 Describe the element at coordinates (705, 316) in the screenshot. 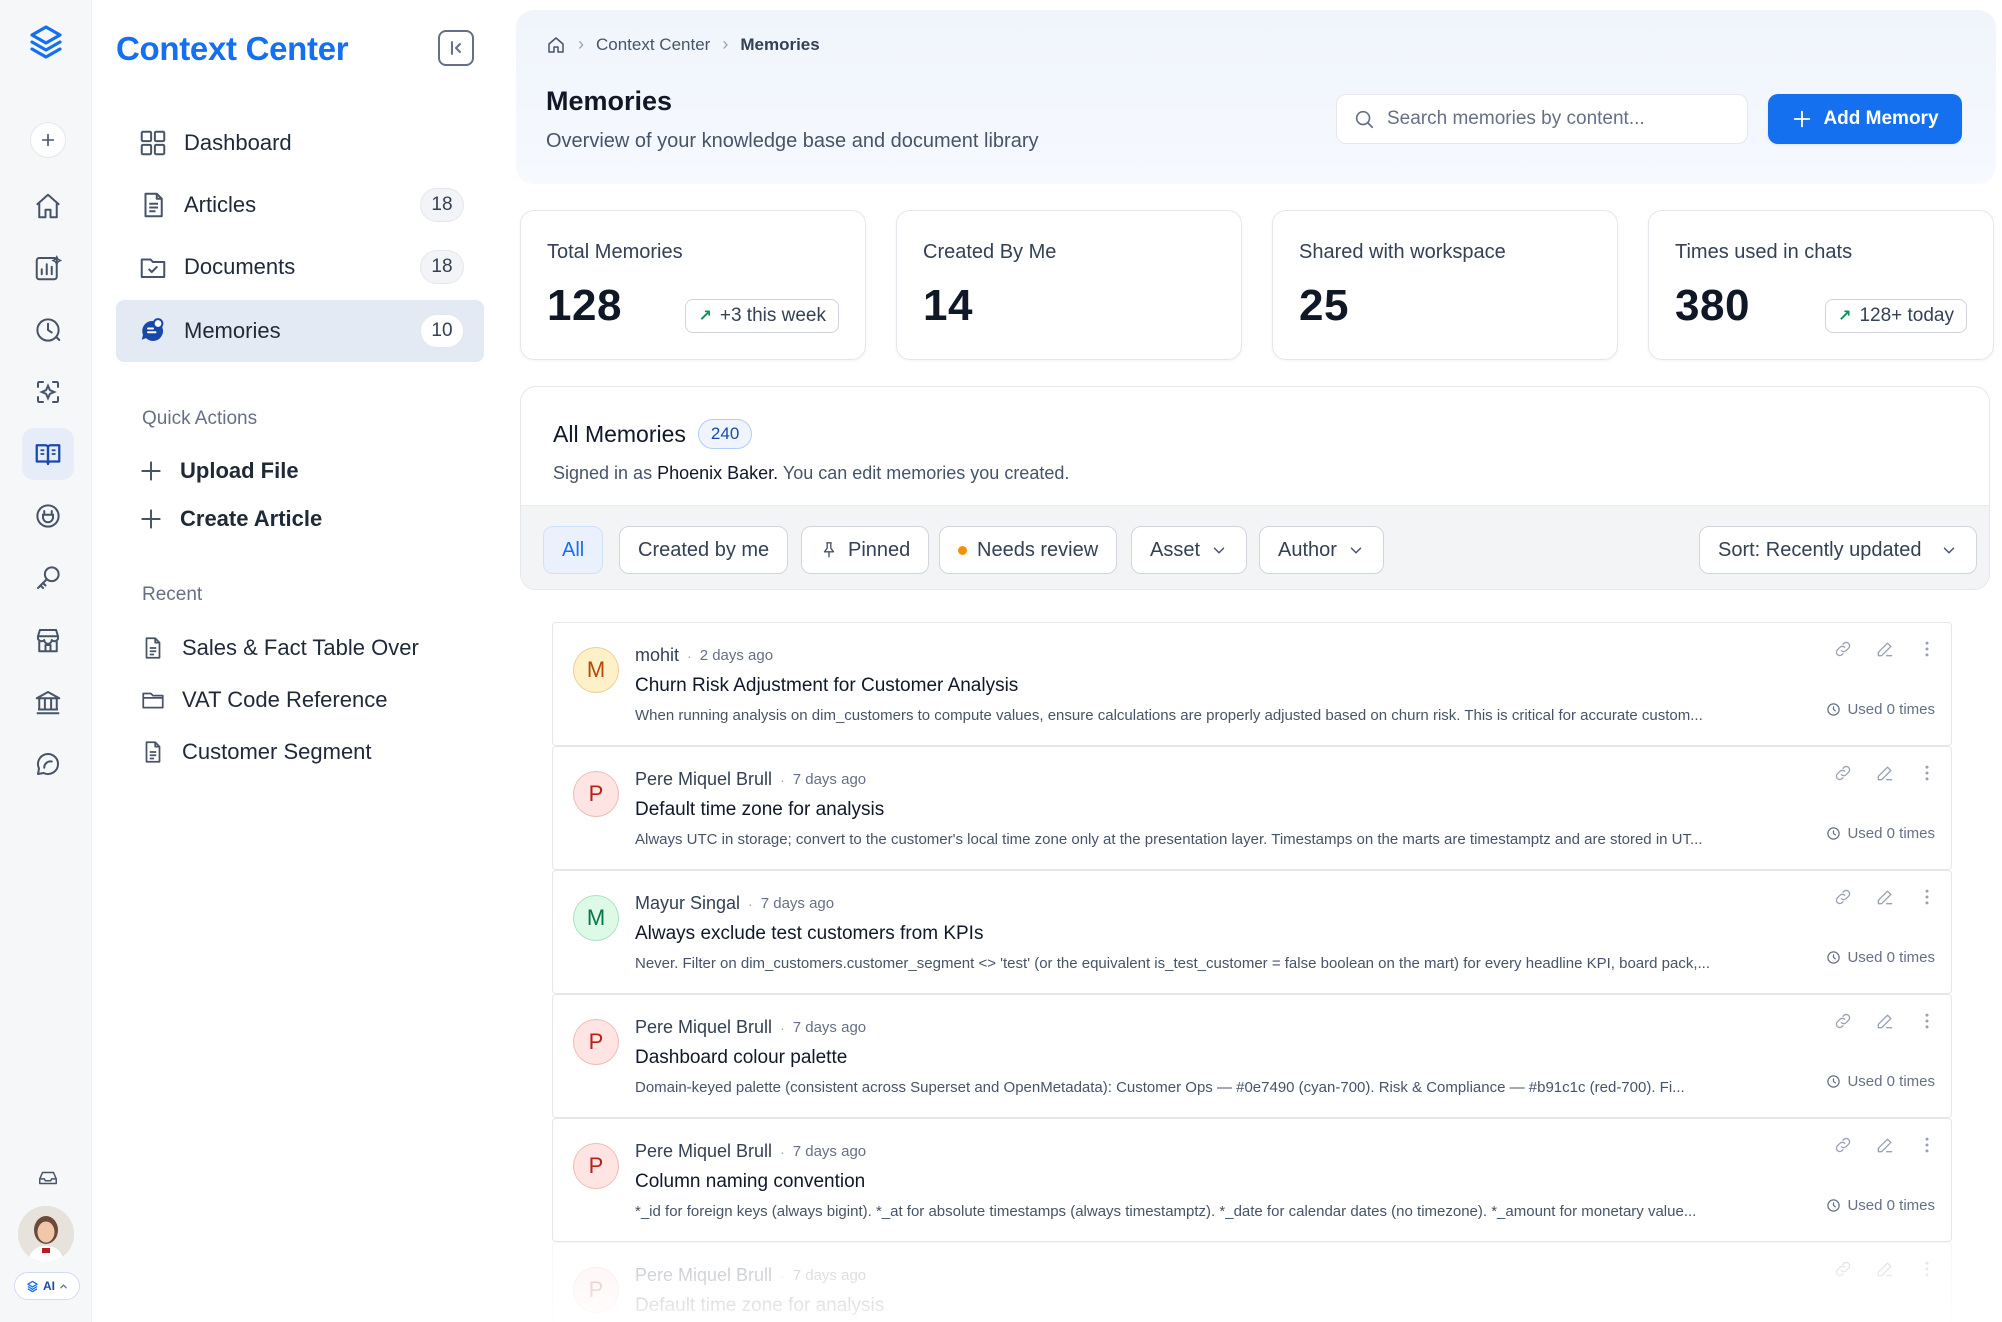

I see `trend-up-icon: ↗` at that location.